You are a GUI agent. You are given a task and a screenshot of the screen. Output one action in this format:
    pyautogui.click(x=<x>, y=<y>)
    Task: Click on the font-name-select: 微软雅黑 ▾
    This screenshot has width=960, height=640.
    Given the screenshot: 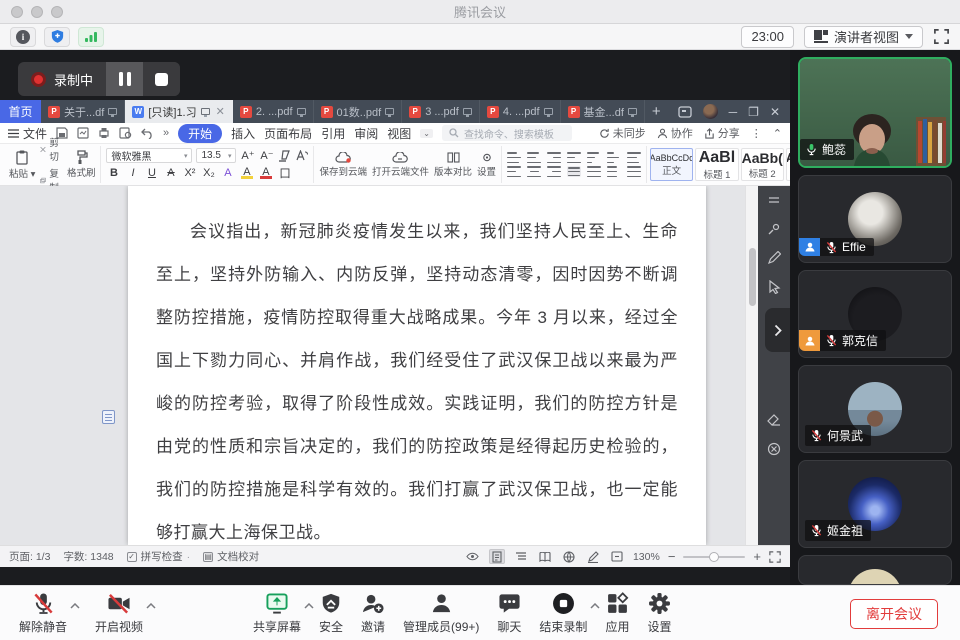 What is the action you would take?
    pyautogui.click(x=149, y=155)
    